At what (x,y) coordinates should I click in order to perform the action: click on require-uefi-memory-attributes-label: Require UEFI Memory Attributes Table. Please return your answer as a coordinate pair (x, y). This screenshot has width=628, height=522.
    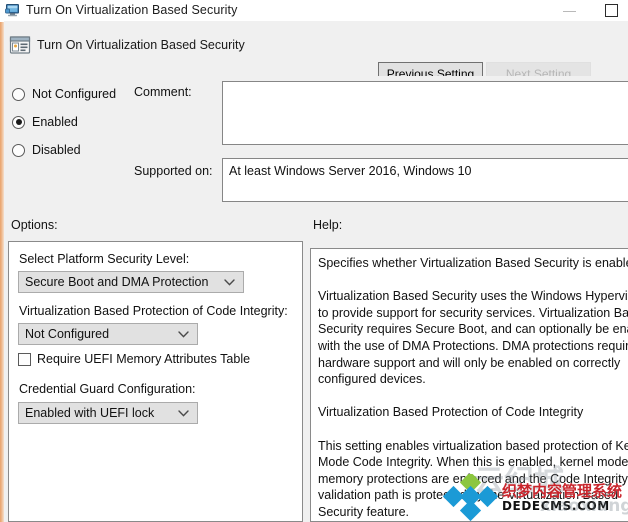
    Looking at the image, I should click on (144, 359).